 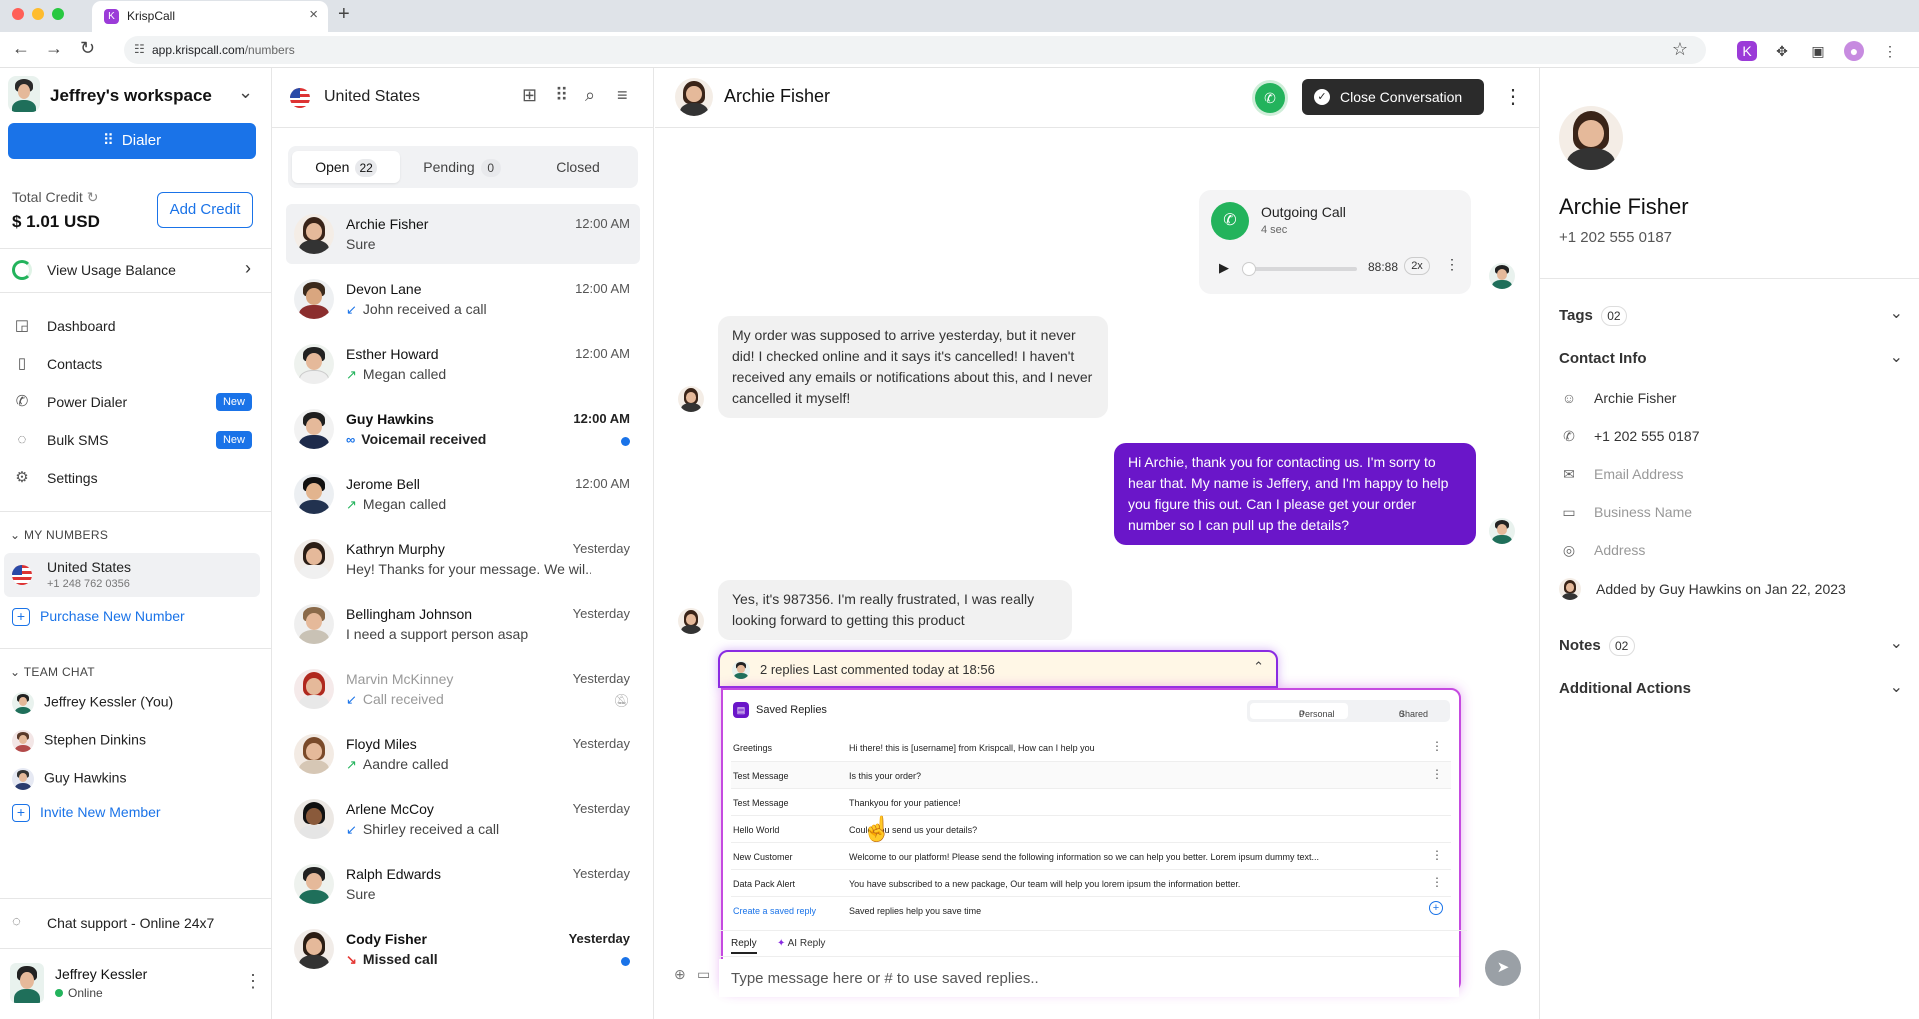 I want to click on filter-icon: ≡, so click(x=622, y=95).